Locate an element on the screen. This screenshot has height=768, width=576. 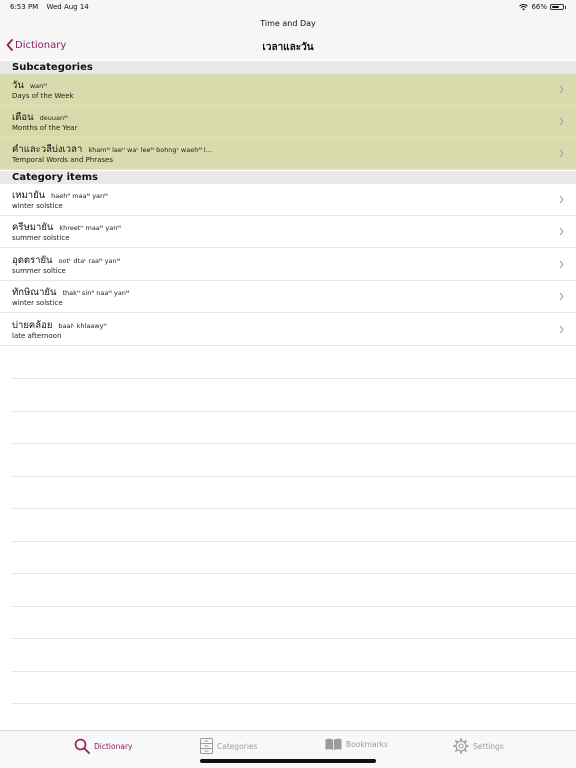
tab-dictionary: Dictionary is located at coordinates (103, 746).